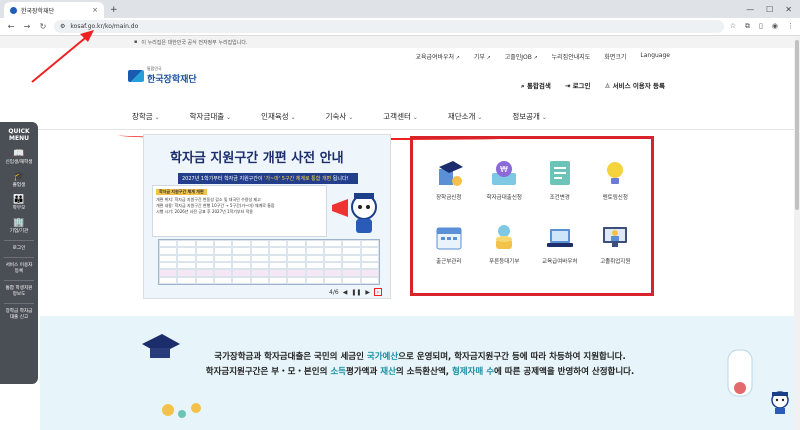 The height and width of the screenshot is (430, 800). What do you see at coordinates (19, 267) in the screenshot?
I see `quick-item-register: 서비스 이용자 등록` at bounding box center [19, 267].